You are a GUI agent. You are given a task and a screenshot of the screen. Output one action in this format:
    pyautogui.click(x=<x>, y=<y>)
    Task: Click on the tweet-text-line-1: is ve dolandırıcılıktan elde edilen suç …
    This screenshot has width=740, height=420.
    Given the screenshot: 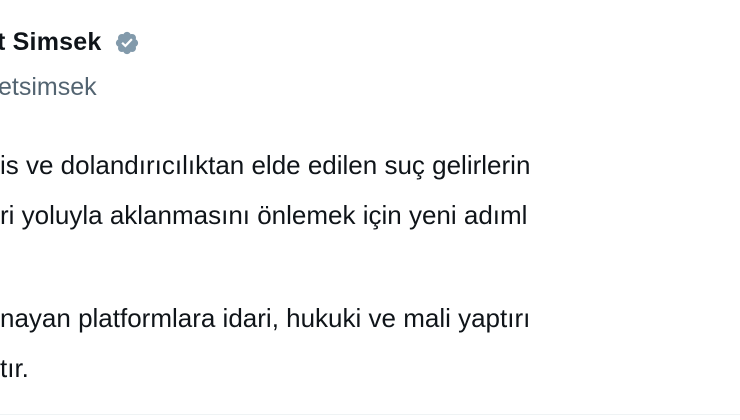 What is the action you would take?
    pyautogui.click(x=265, y=165)
    